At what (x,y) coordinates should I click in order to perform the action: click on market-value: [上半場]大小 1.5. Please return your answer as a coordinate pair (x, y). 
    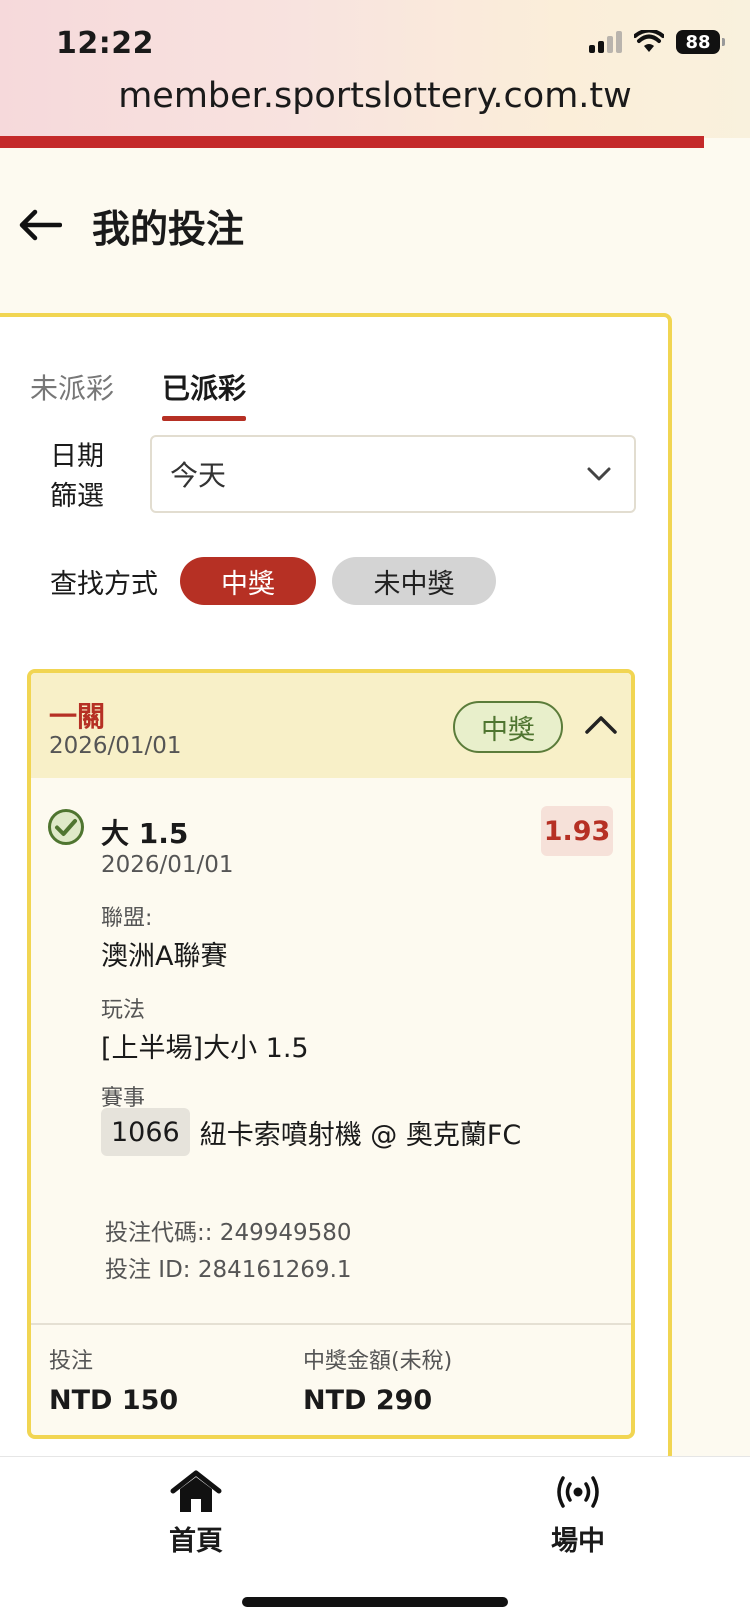
    Looking at the image, I should click on (205, 1048).